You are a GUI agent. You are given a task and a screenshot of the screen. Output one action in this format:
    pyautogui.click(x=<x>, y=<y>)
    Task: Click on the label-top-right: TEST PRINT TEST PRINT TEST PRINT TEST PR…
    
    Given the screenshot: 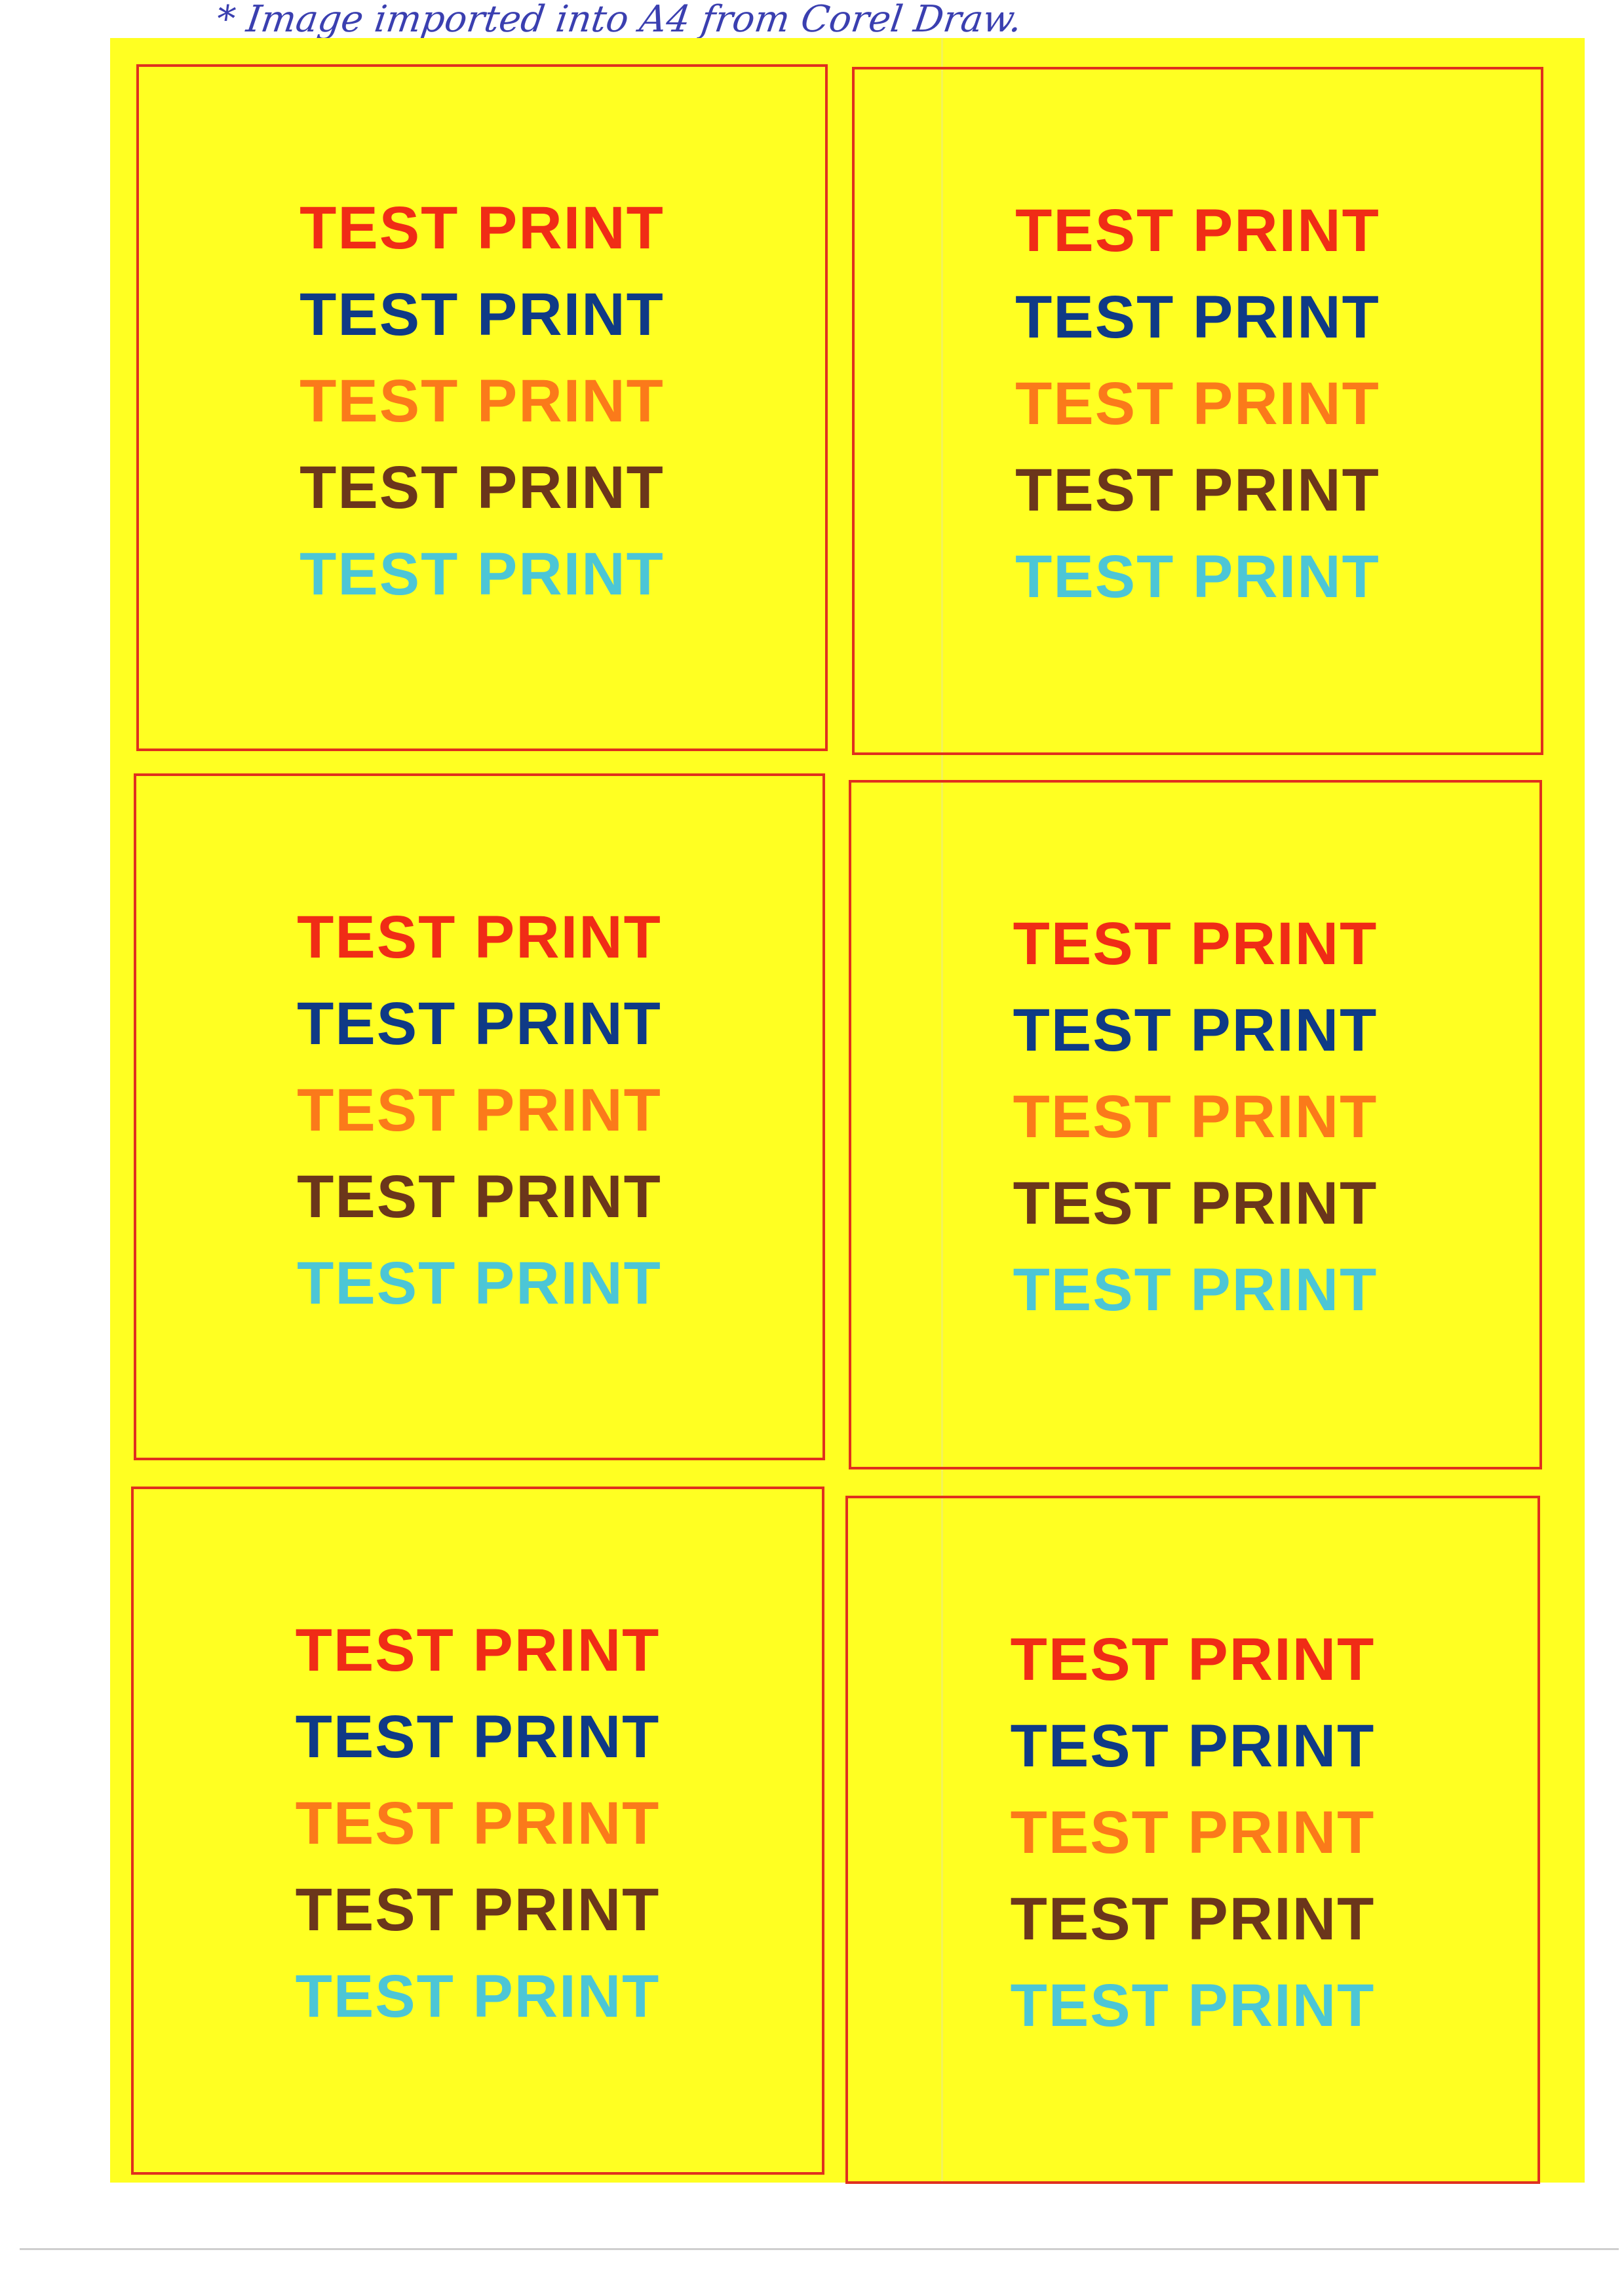 What is the action you would take?
    pyautogui.click(x=1197, y=411)
    